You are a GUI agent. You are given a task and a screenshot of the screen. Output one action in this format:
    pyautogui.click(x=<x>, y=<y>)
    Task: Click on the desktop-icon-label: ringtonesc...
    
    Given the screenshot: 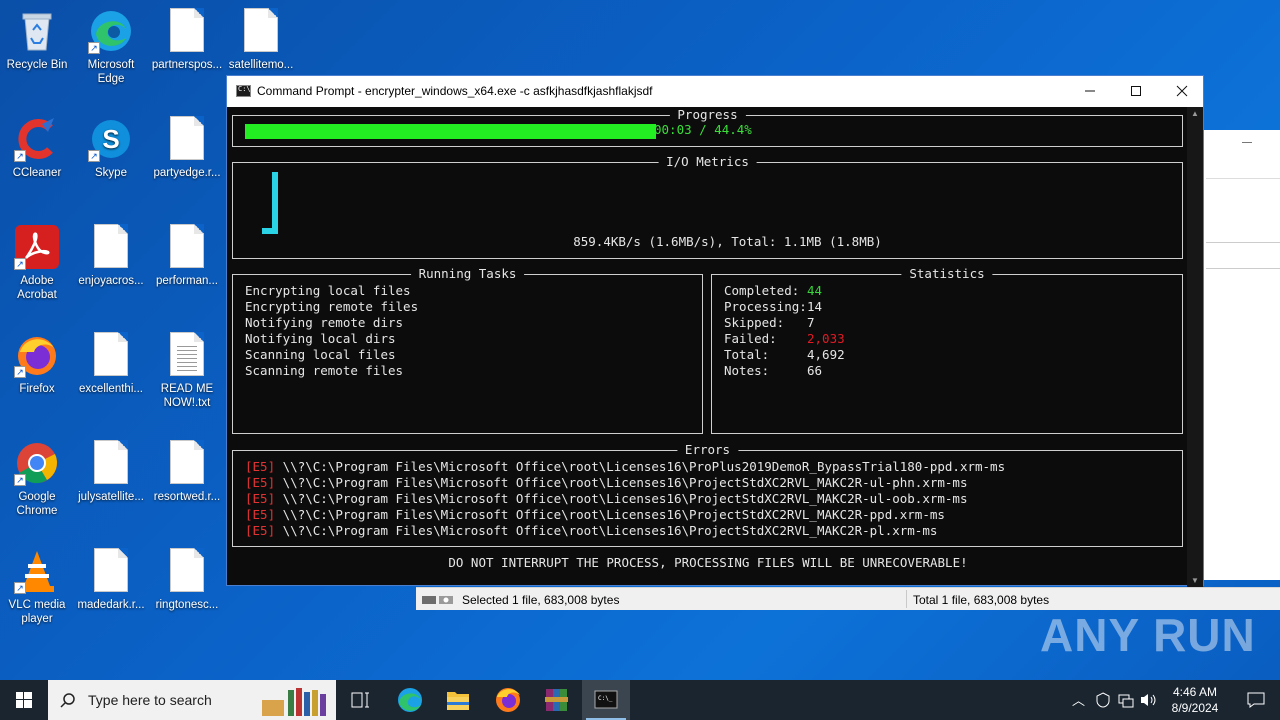 What is the action you would take?
    pyautogui.click(x=187, y=605)
    